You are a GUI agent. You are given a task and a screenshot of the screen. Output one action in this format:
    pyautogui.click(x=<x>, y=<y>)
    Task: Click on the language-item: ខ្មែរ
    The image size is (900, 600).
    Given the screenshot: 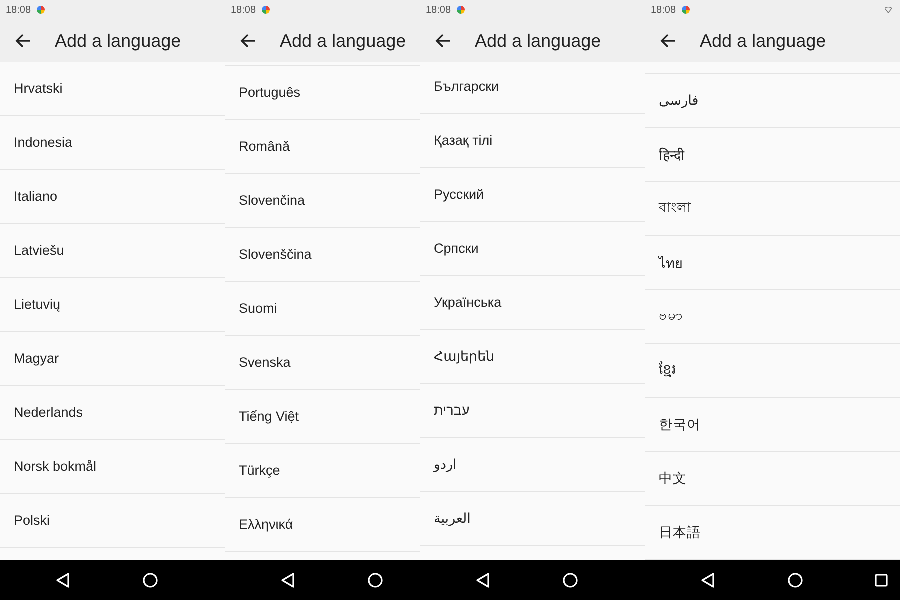 What is the action you would take?
    pyautogui.click(x=772, y=371)
    